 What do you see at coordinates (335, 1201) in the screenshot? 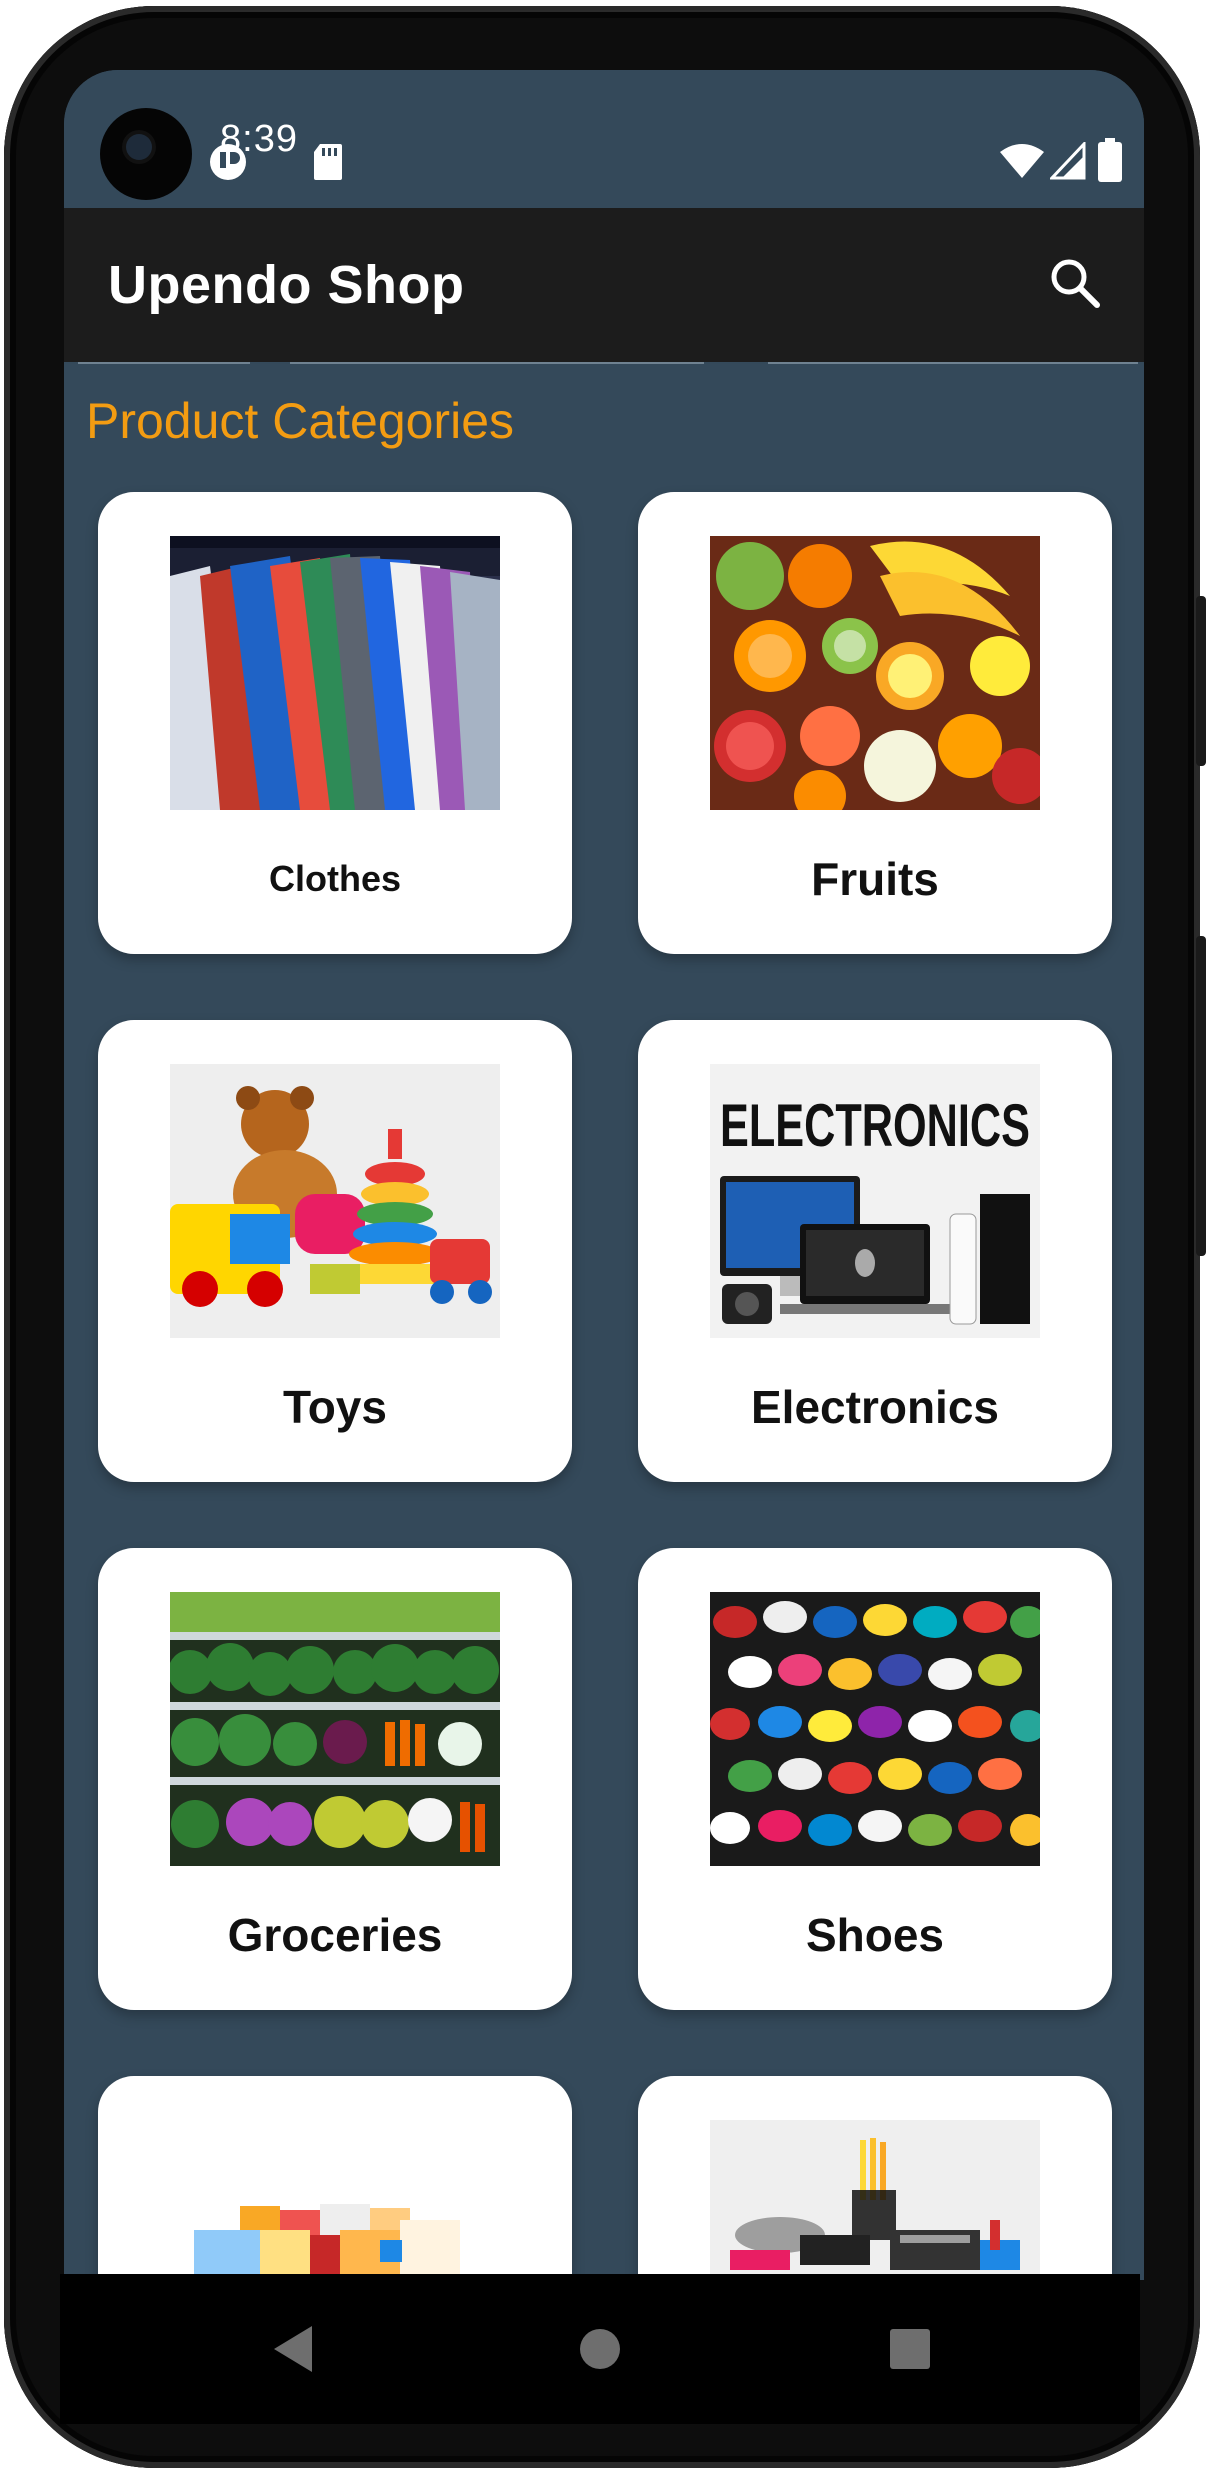
I see `toys-image` at bounding box center [335, 1201].